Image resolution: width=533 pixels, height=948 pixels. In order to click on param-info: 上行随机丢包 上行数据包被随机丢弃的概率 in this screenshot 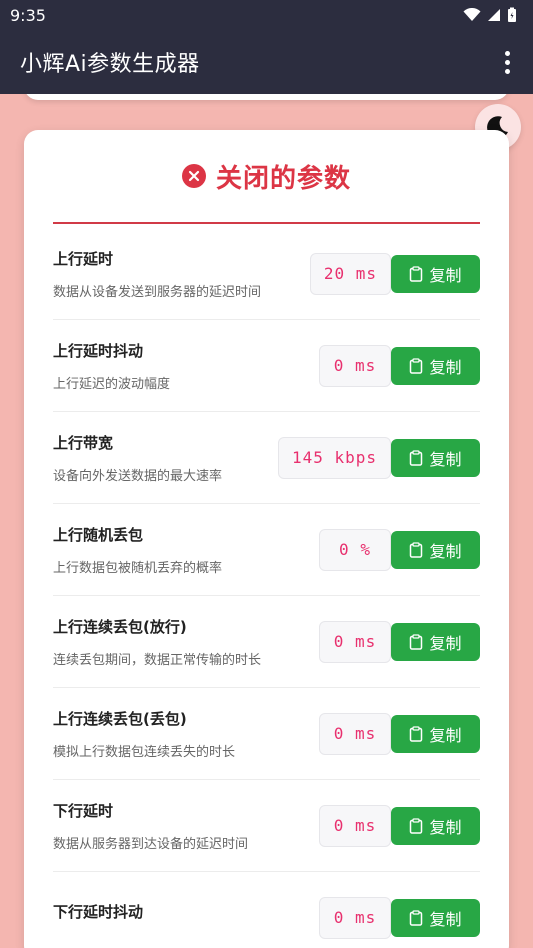, I will do `click(137, 550)`.